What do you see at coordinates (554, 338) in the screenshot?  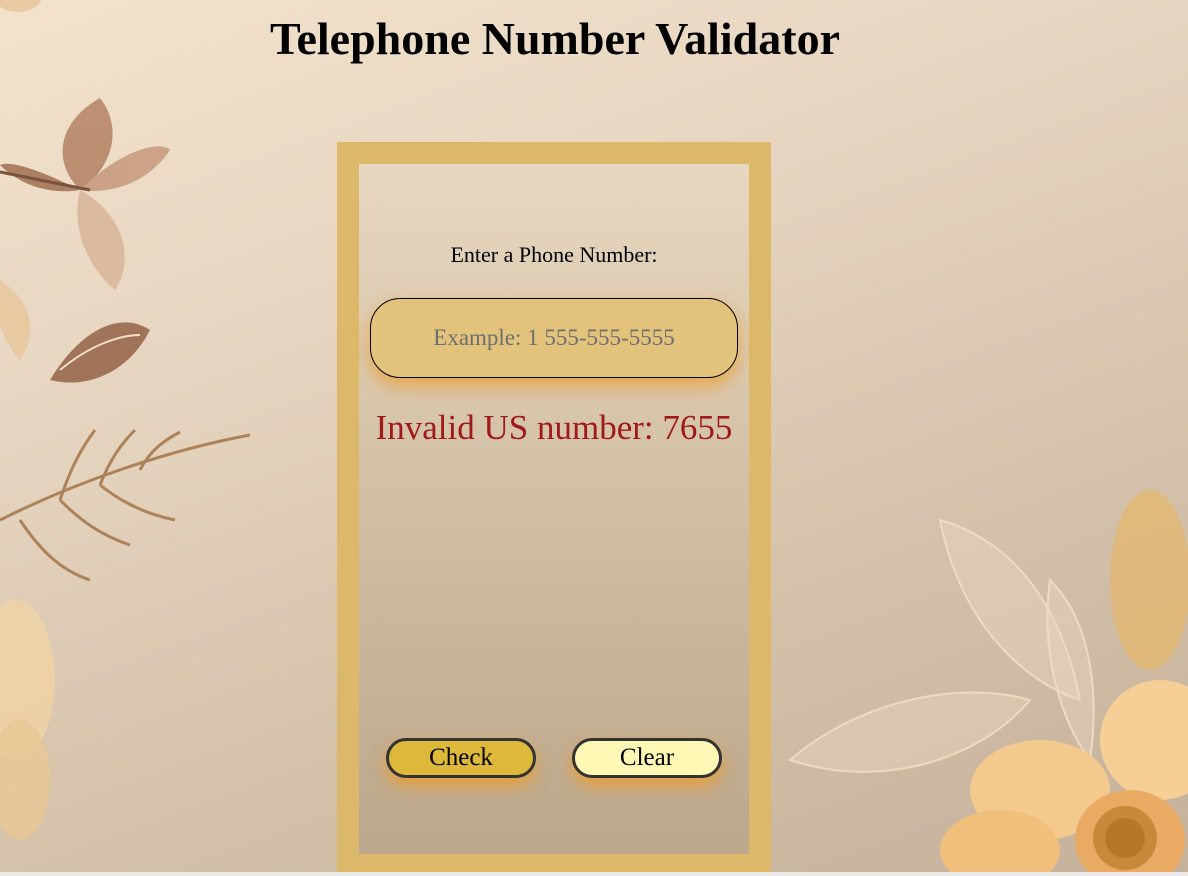 I see `phone-number-input` at bounding box center [554, 338].